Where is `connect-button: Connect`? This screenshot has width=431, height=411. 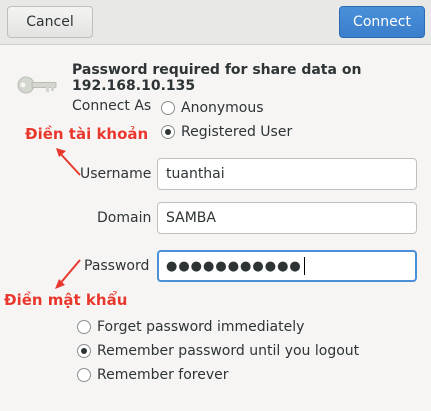
connect-button: Connect is located at coordinates (382, 22).